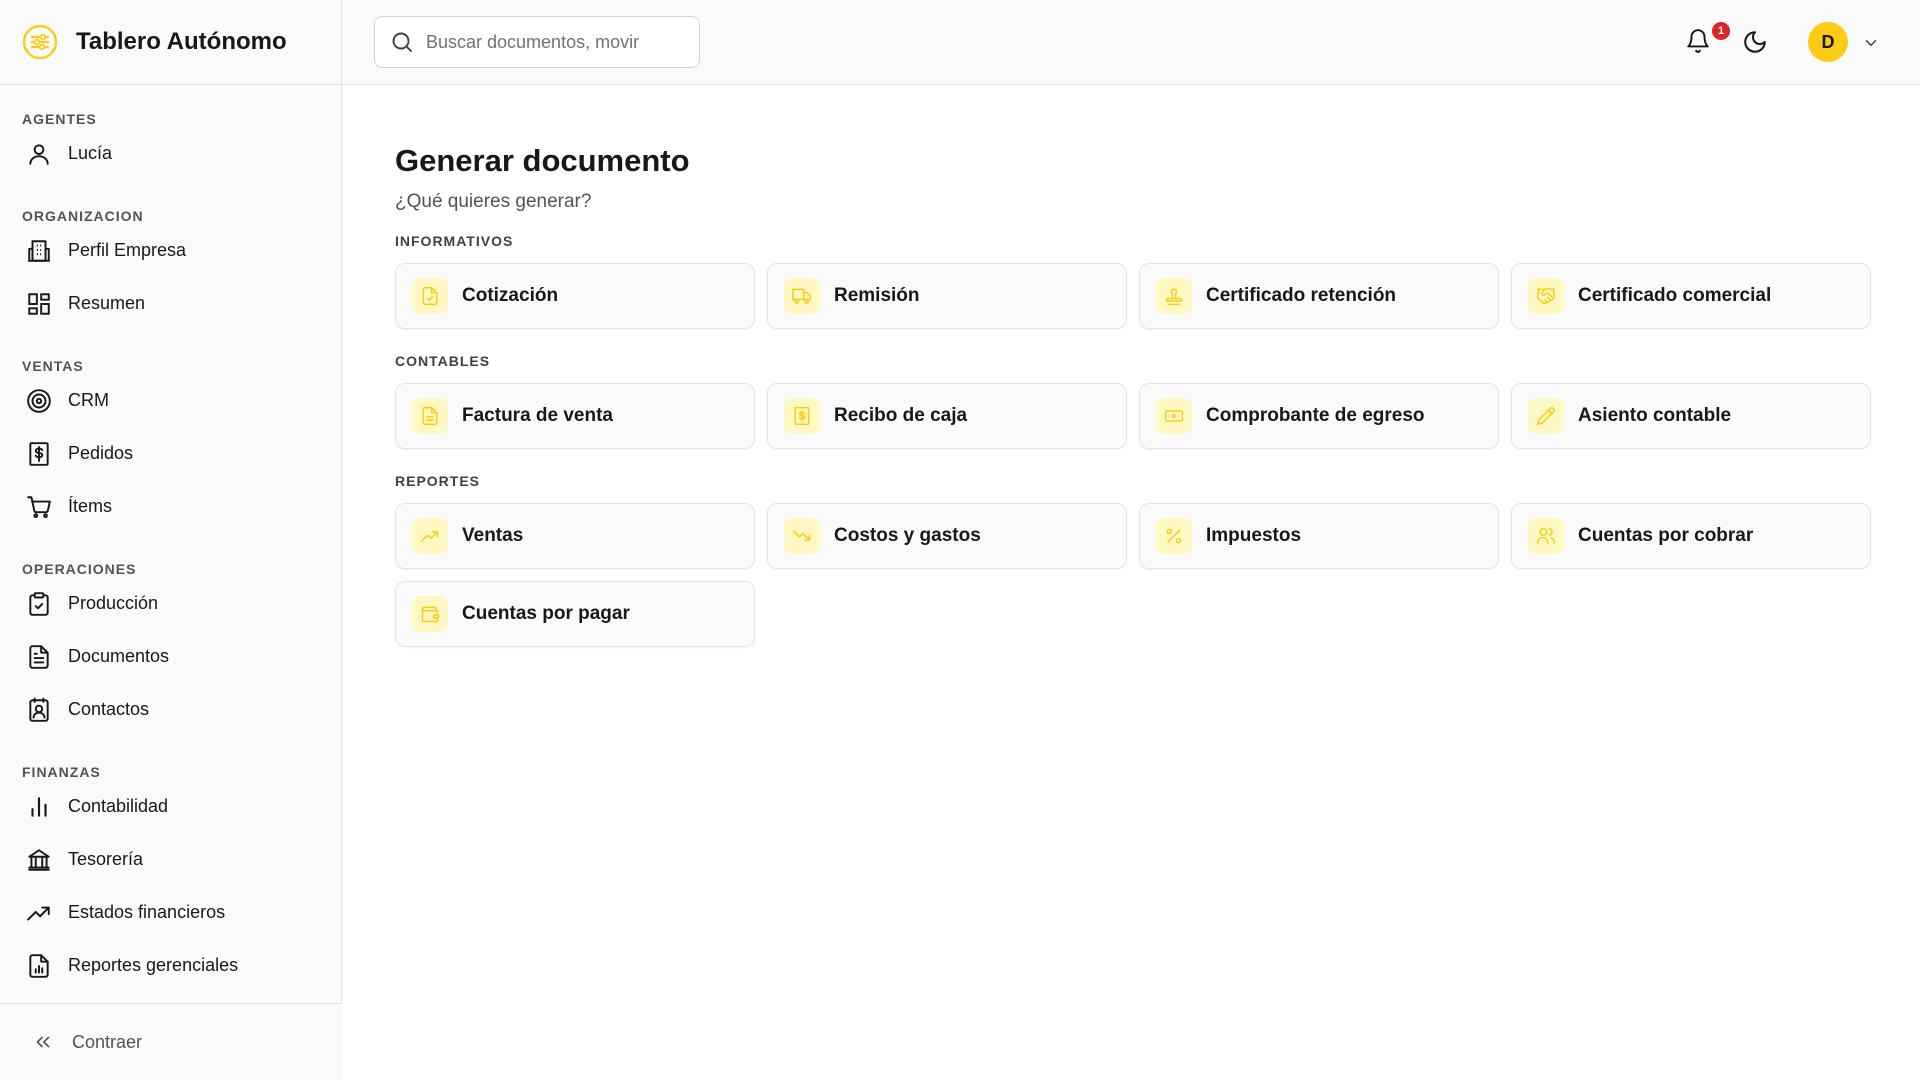  I want to click on chevron-down-icon, so click(1871, 43).